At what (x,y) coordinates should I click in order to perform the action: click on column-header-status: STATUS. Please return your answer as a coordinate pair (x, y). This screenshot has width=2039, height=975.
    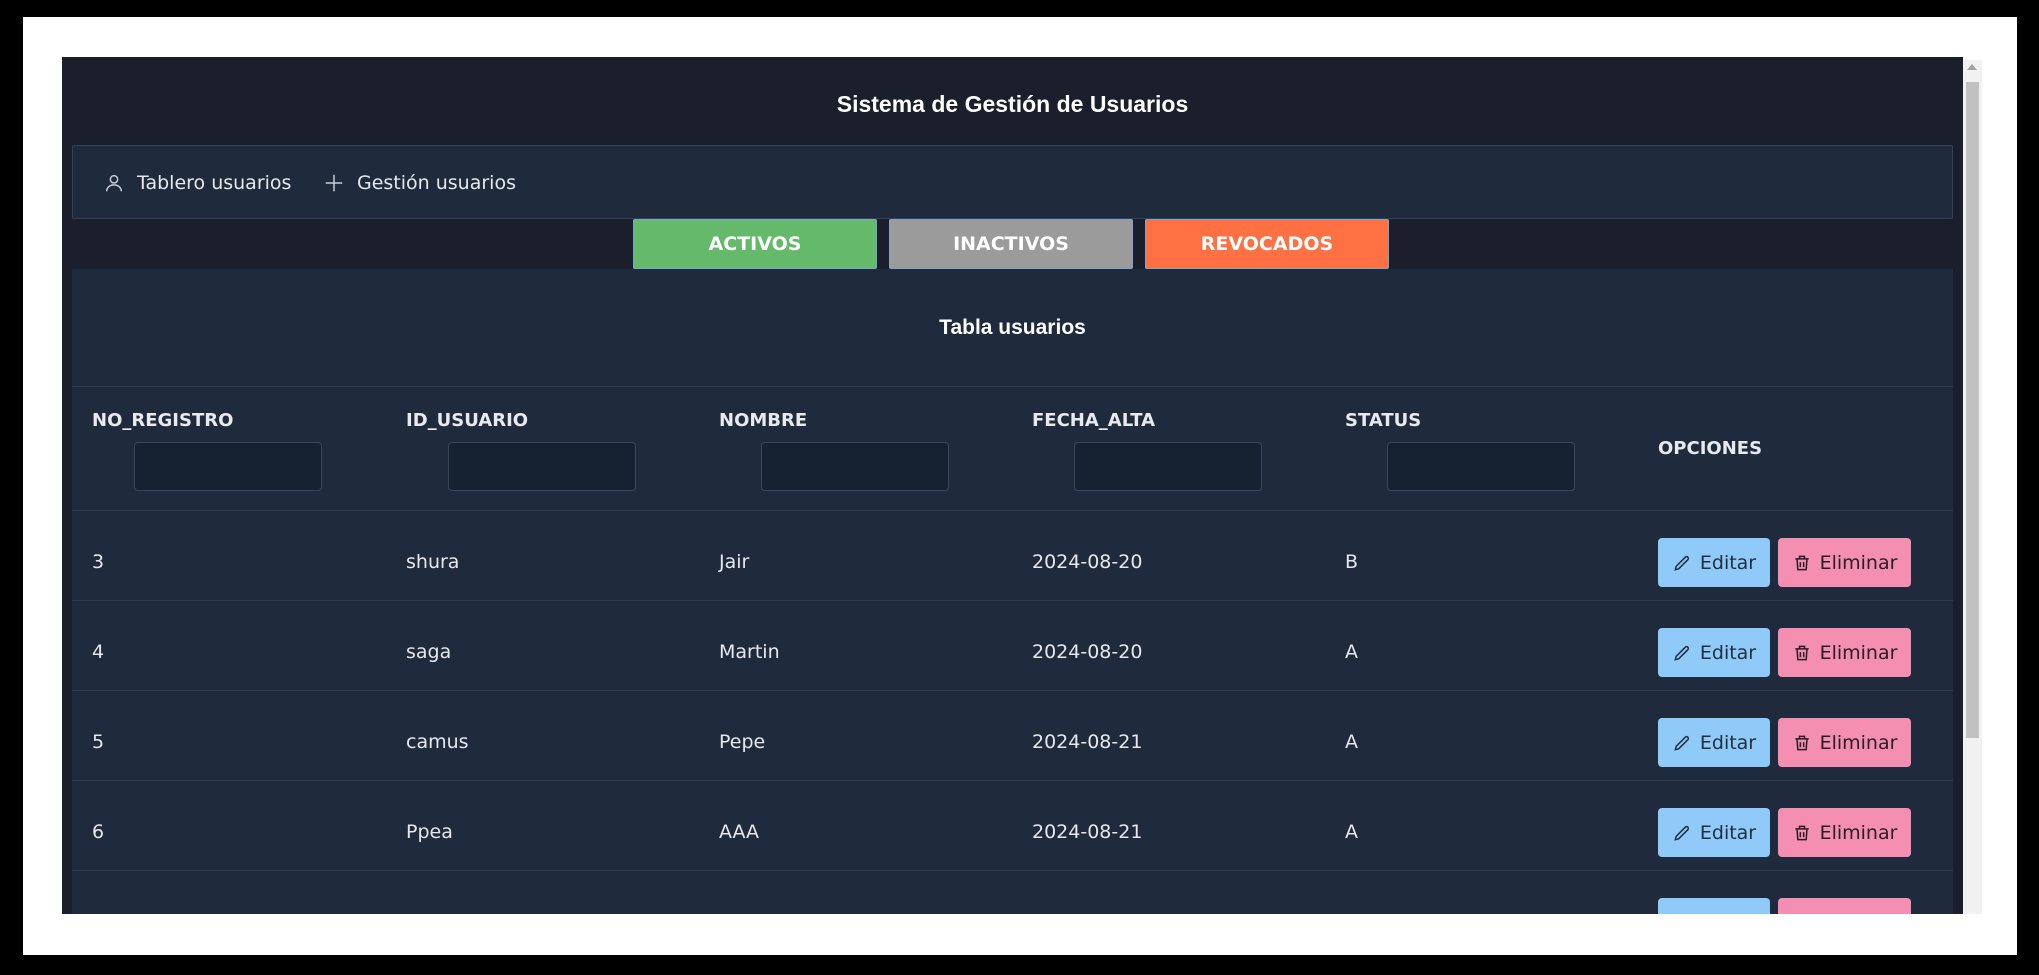
    Looking at the image, I should click on (1383, 420).